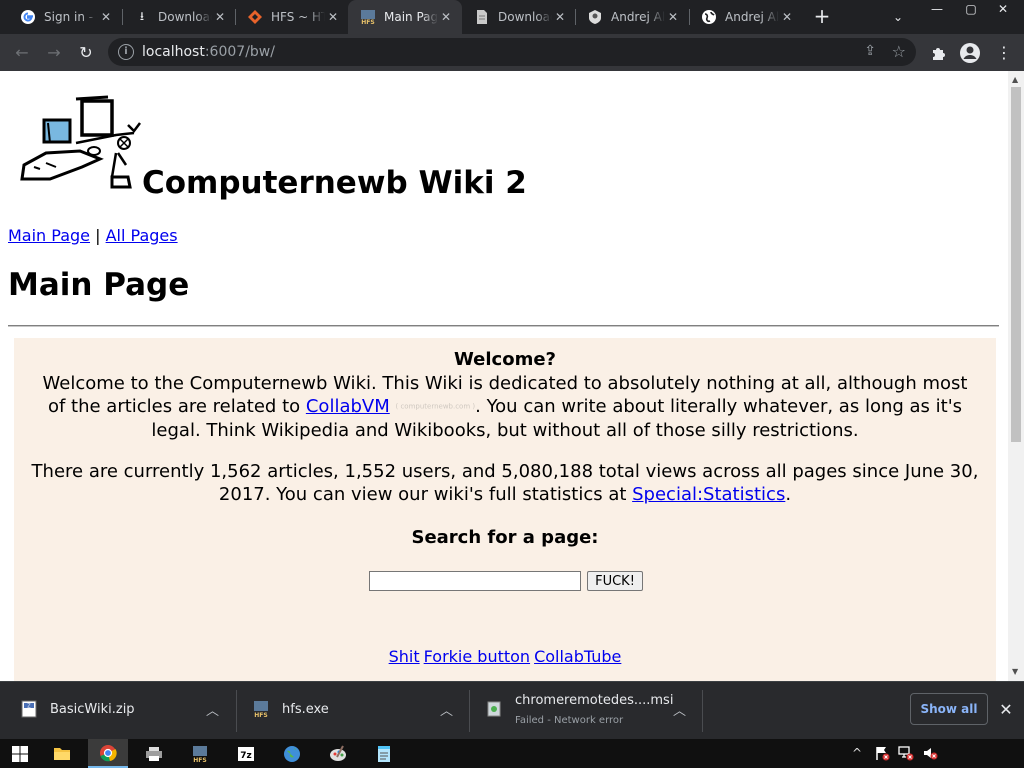 The height and width of the screenshot is (768, 1024). I want to click on address-url: localhost:6007/bw/, so click(208, 52).